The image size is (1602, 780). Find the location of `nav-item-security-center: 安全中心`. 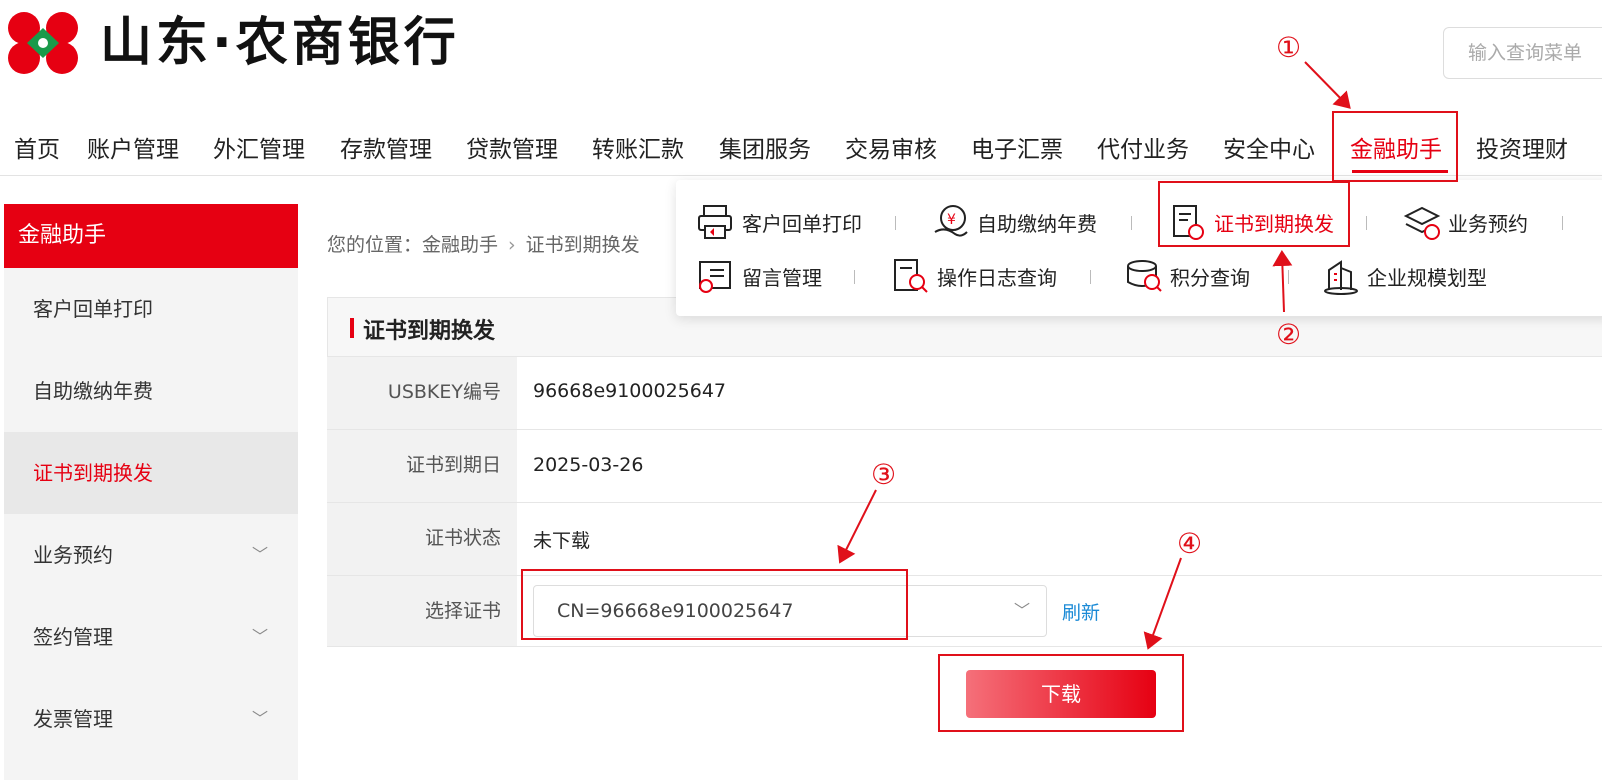

nav-item-security-center: 安全中心 is located at coordinates (1269, 147).